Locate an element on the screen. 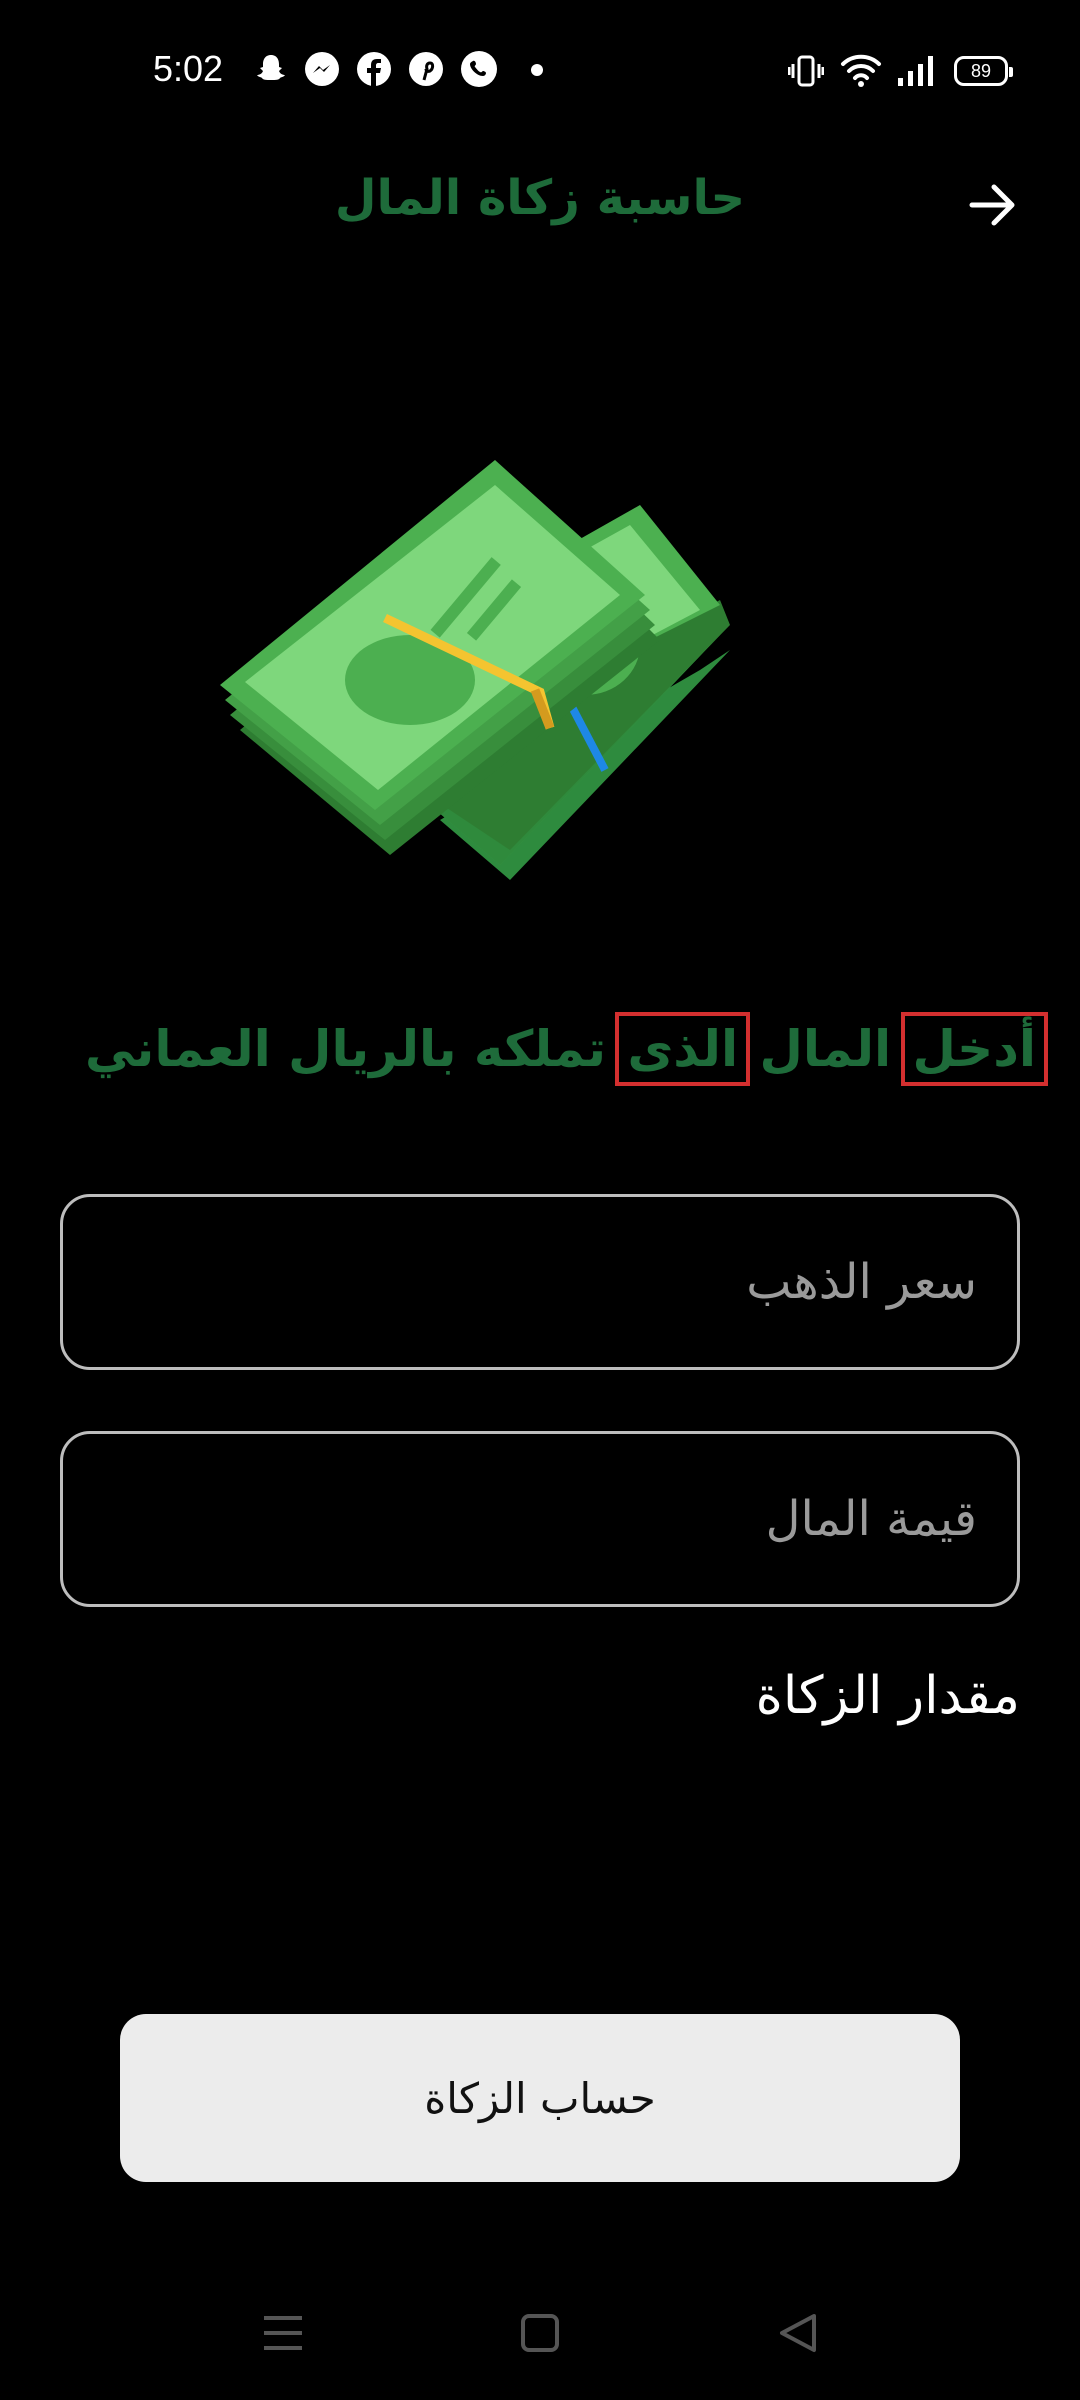  instruction-word-highlighted-1: أدخل is located at coordinates (974, 1049).